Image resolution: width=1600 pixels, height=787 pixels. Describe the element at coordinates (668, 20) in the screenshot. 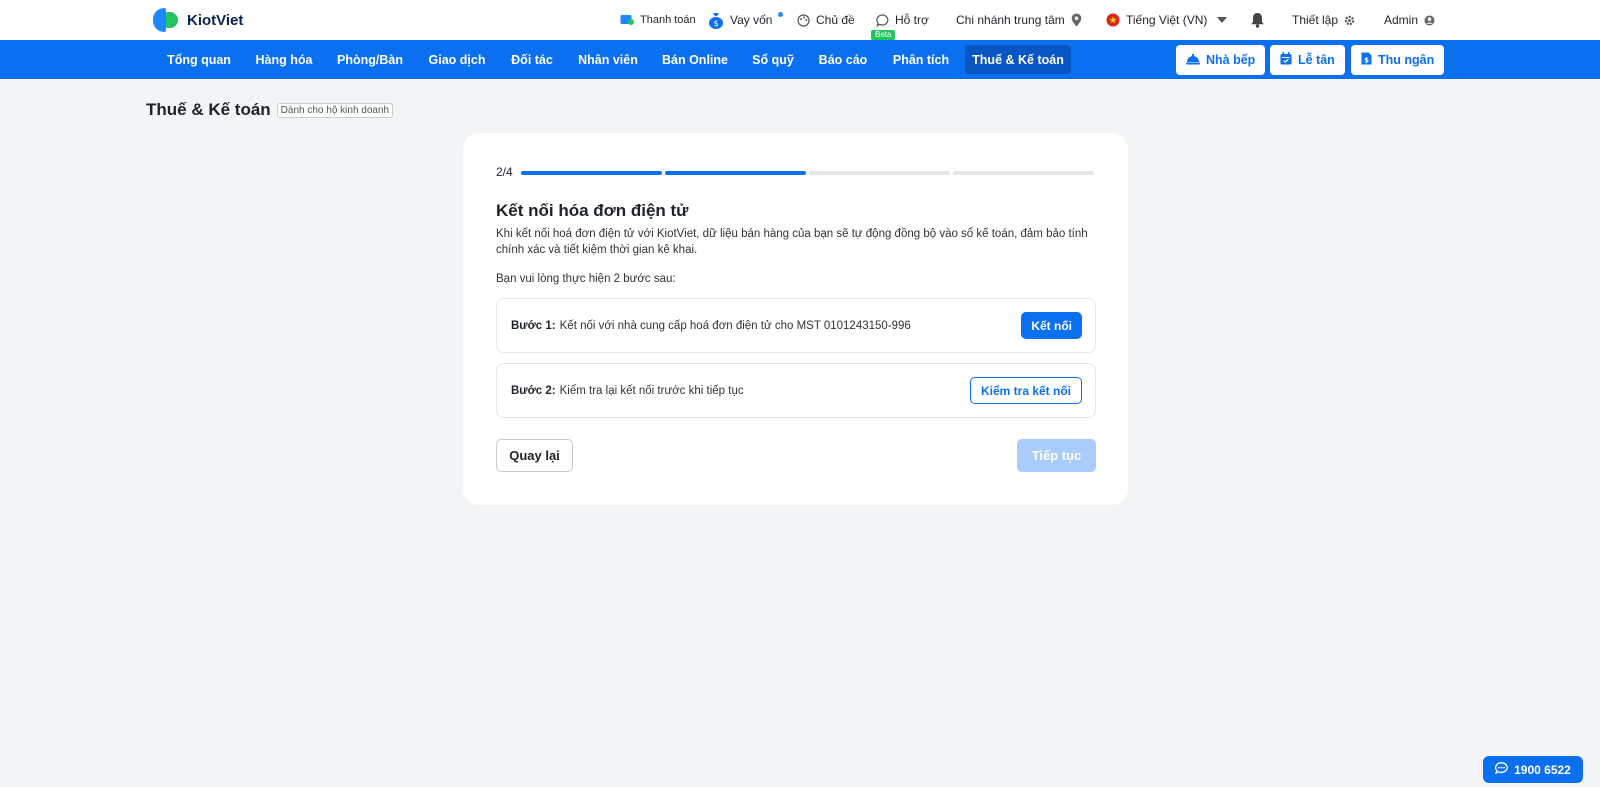

I see `payment-label: Thanh toán` at that location.